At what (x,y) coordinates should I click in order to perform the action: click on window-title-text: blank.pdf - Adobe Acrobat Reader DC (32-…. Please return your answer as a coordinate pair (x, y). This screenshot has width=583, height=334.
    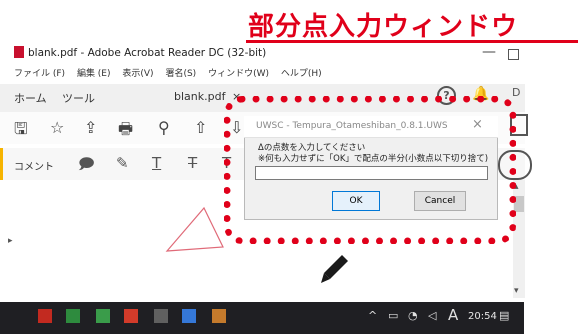
    Looking at the image, I should click on (147, 53).